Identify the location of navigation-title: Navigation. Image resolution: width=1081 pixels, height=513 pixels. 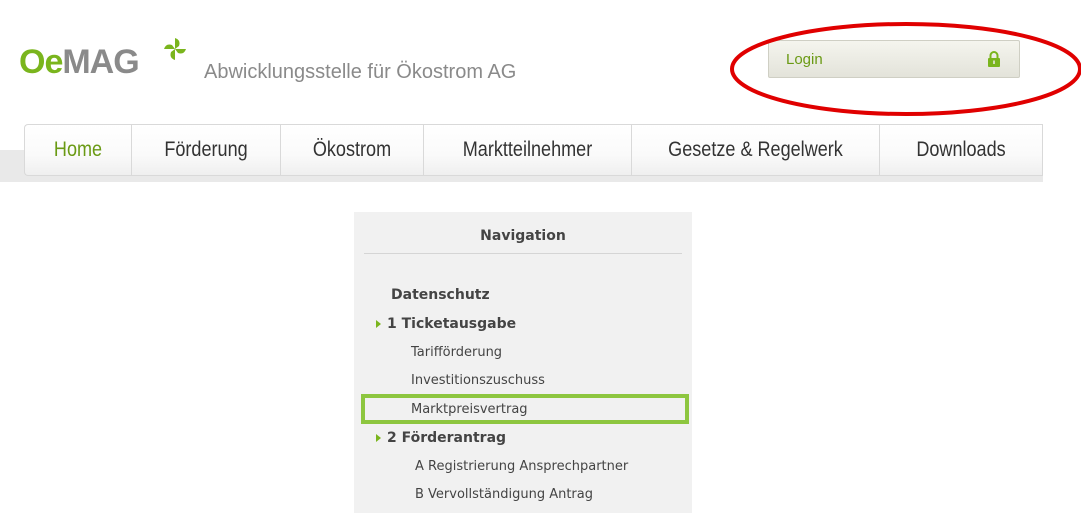
(523, 236).